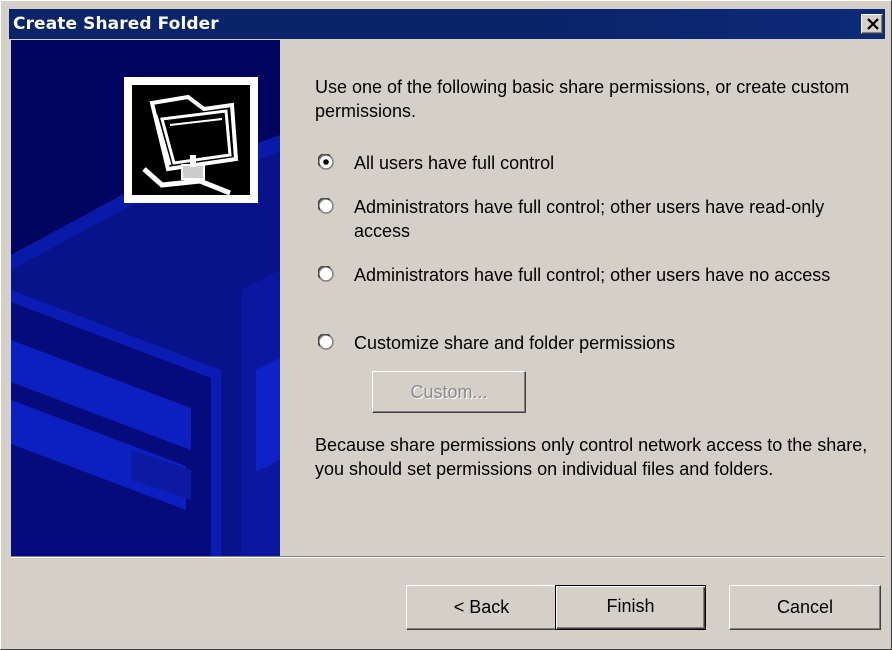 The width and height of the screenshot is (892, 650). Describe the element at coordinates (448, 557) in the screenshot. I see `separator` at that location.